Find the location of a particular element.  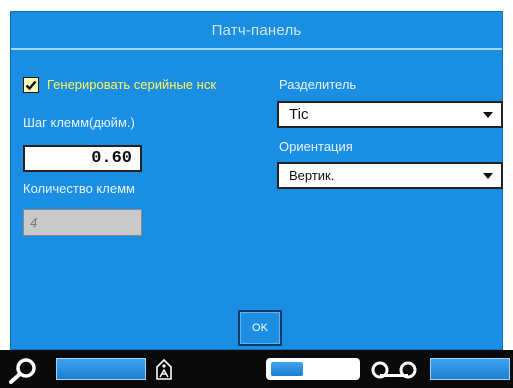

terminal-count-input: 4 is located at coordinates (82, 222).